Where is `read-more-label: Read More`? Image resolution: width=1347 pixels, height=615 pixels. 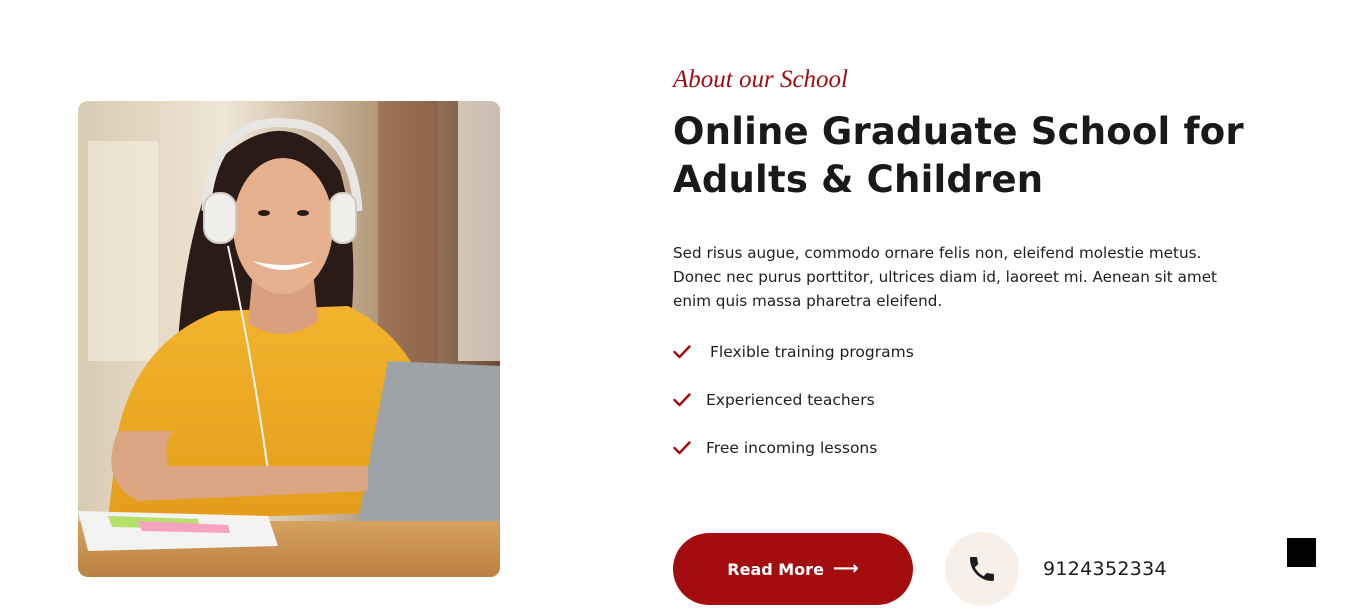 read-more-label: Read More is located at coordinates (775, 569).